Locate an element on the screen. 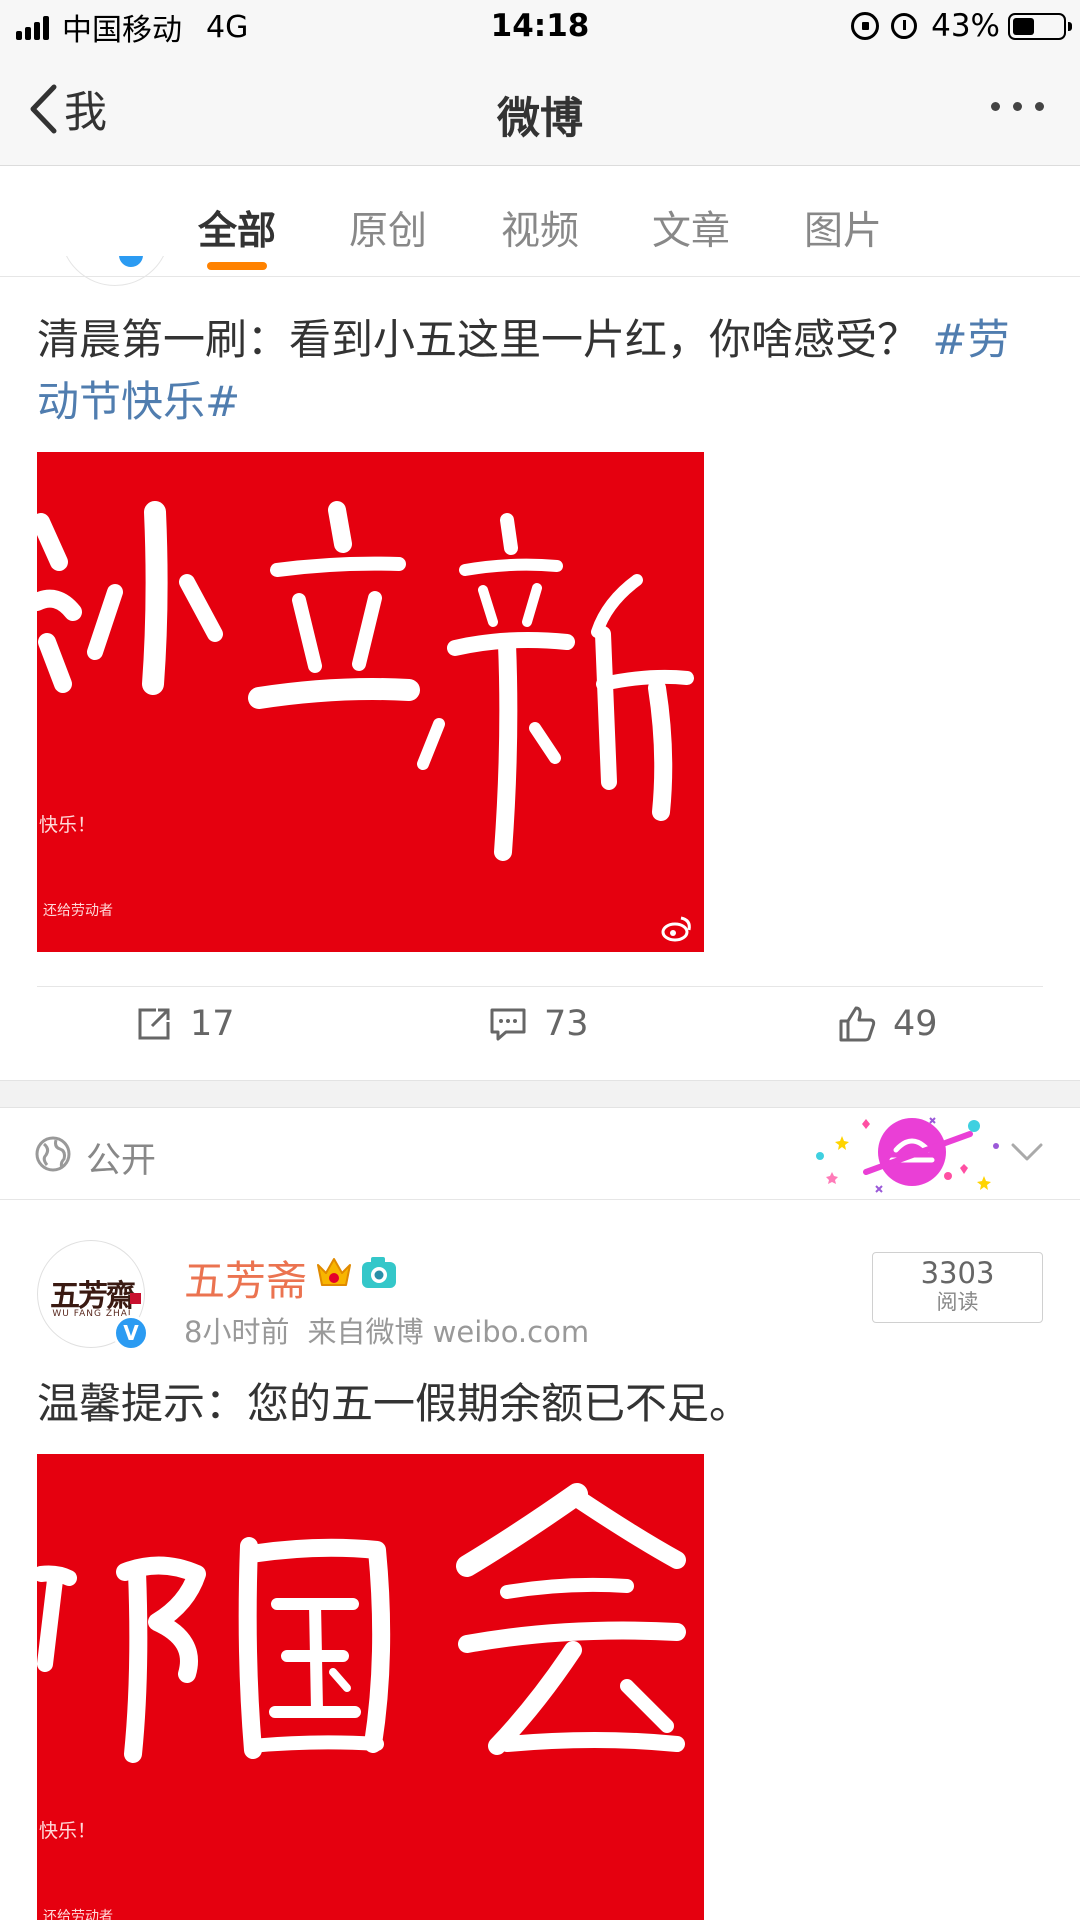 Image resolution: width=1080 pixels, height=1920 pixels. post-meta: 8小时前 来自微博 weibo.com is located at coordinates (386, 1330).